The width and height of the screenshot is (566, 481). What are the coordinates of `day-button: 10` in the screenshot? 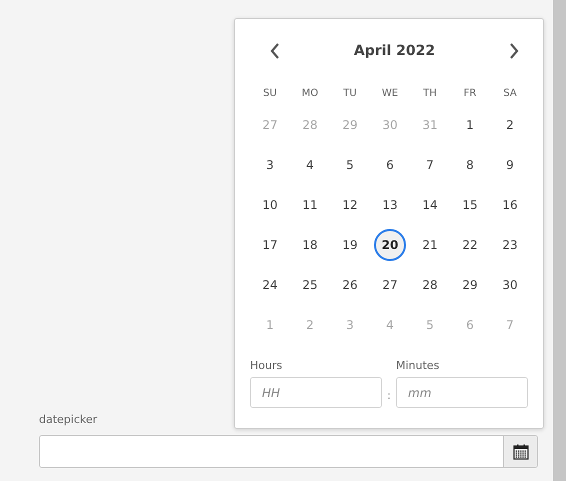 It's located at (270, 205).